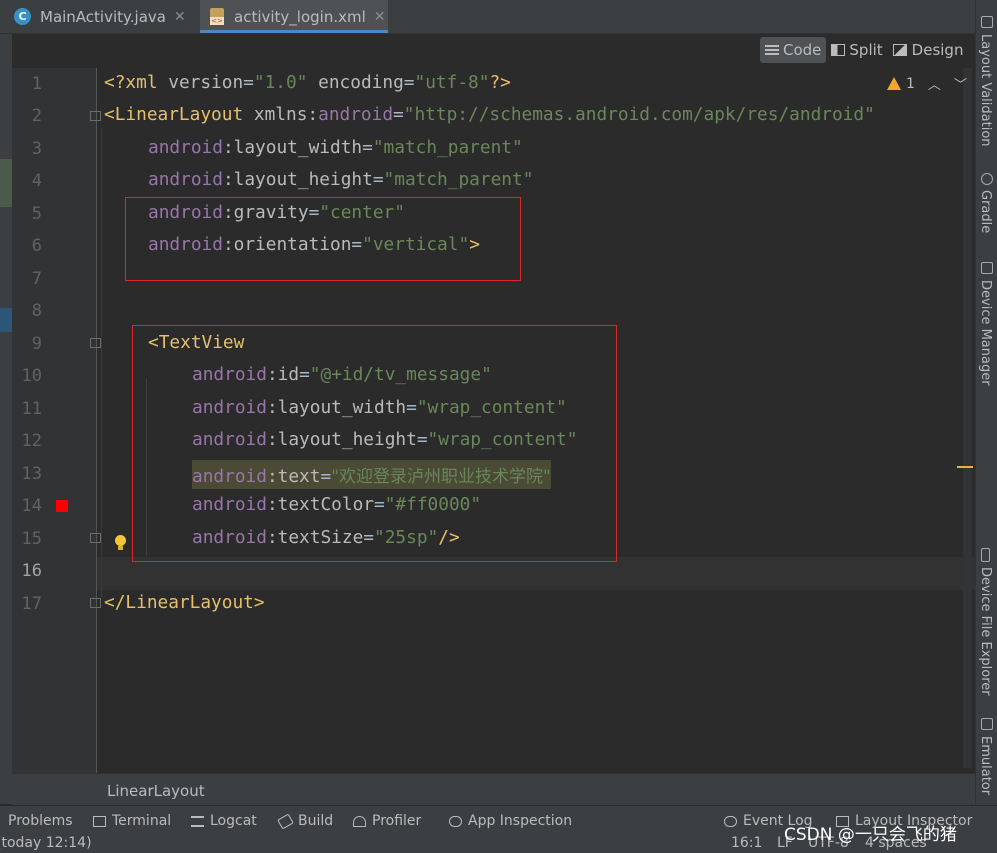  What do you see at coordinates (899, 50) in the screenshot?
I see `image-icon` at bounding box center [899, 50].